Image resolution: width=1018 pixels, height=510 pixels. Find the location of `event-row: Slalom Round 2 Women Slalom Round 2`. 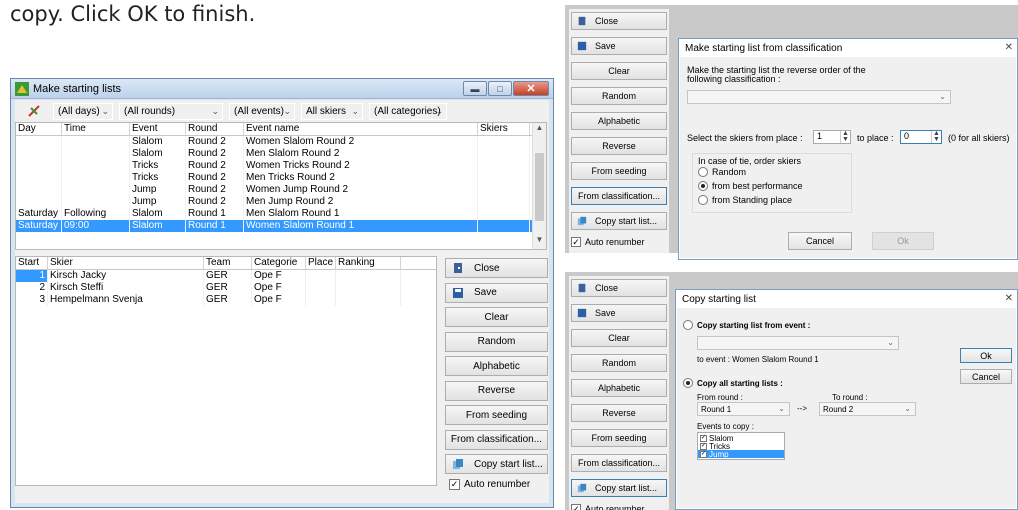

event-row: Slalom Round 2 Women Slalom Round 2 is located at coordinates (281, 142).